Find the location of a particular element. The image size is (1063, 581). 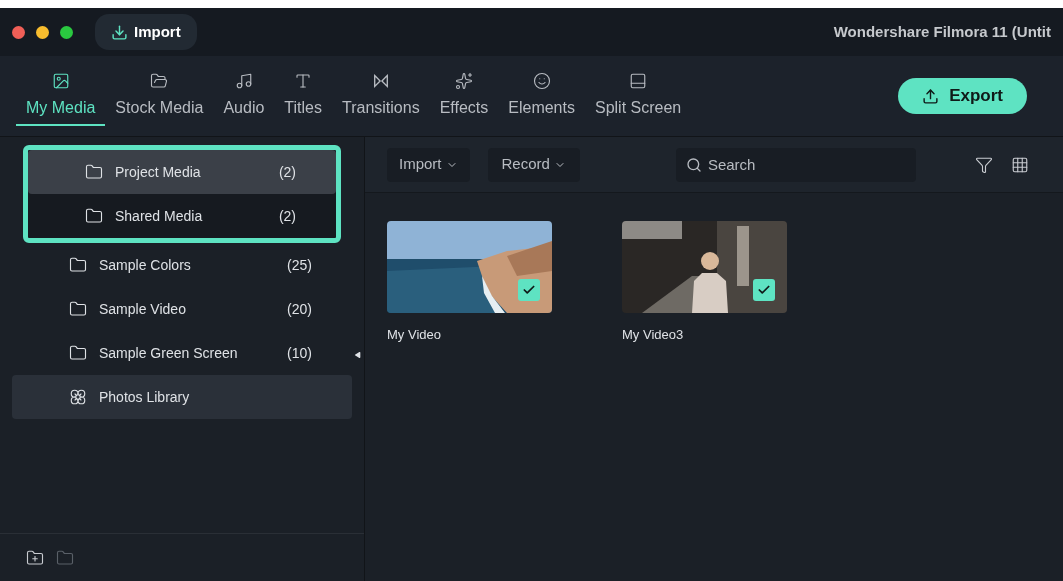

sidebar-item: Sample Colors (25) is located at coordinates (182, 265).